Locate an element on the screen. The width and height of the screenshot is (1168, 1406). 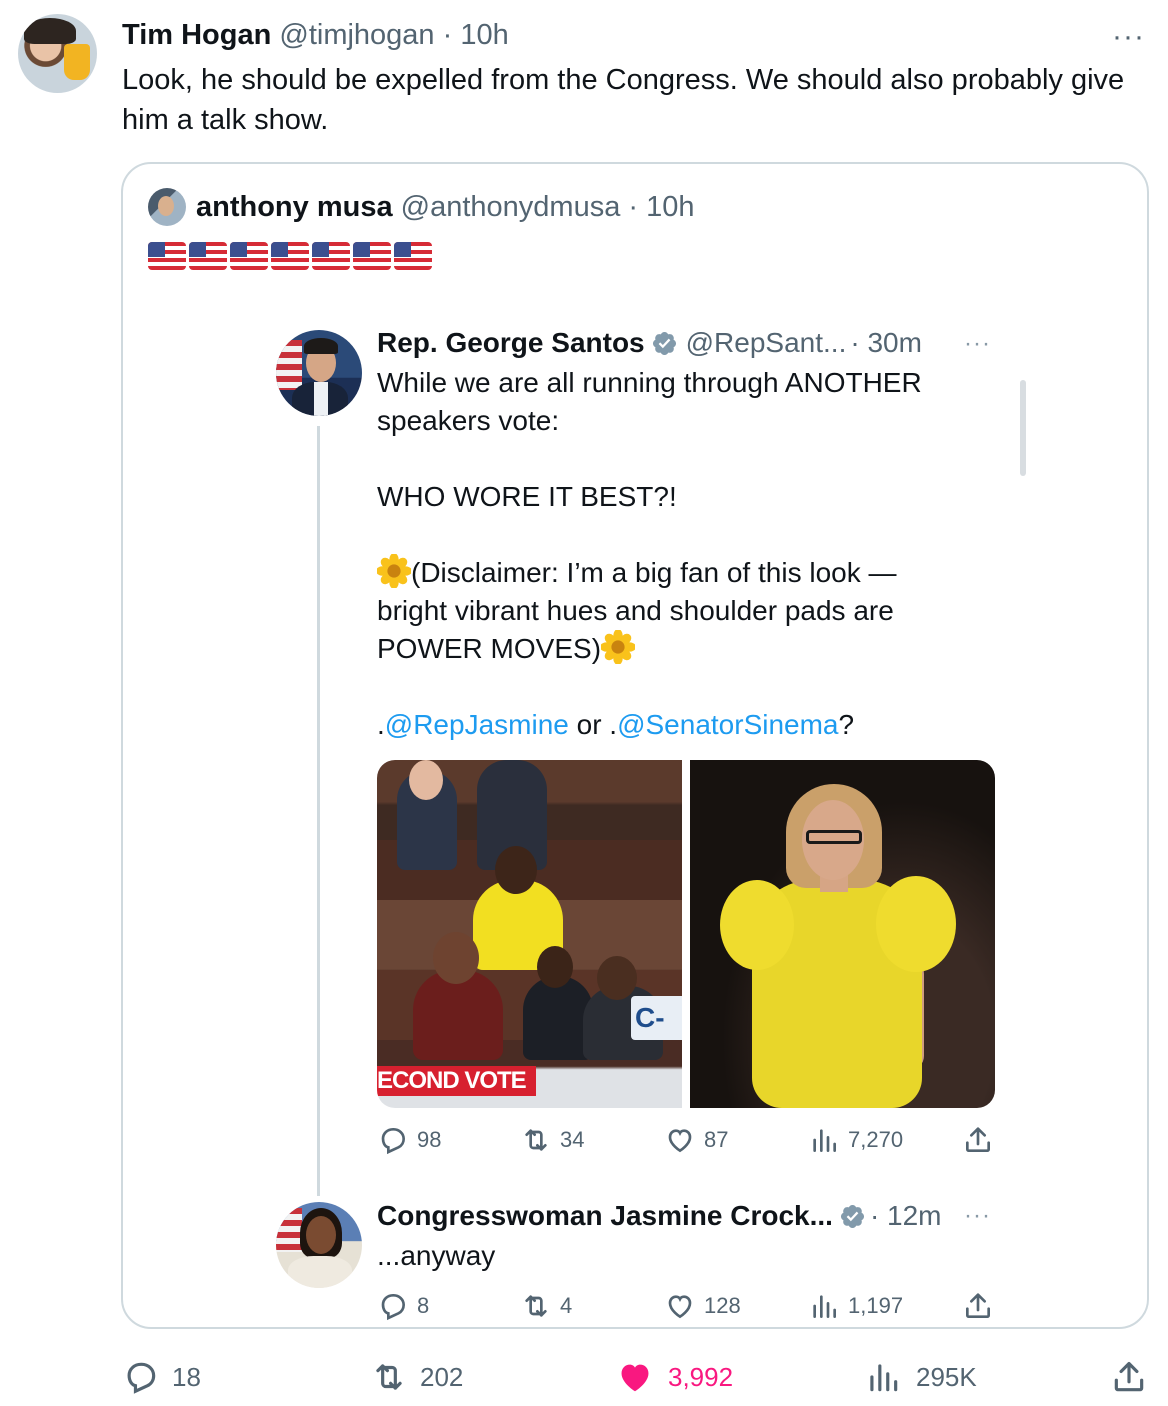
mention-repjasmine-link: @RepJasmine is located at coordinates (477, 724).